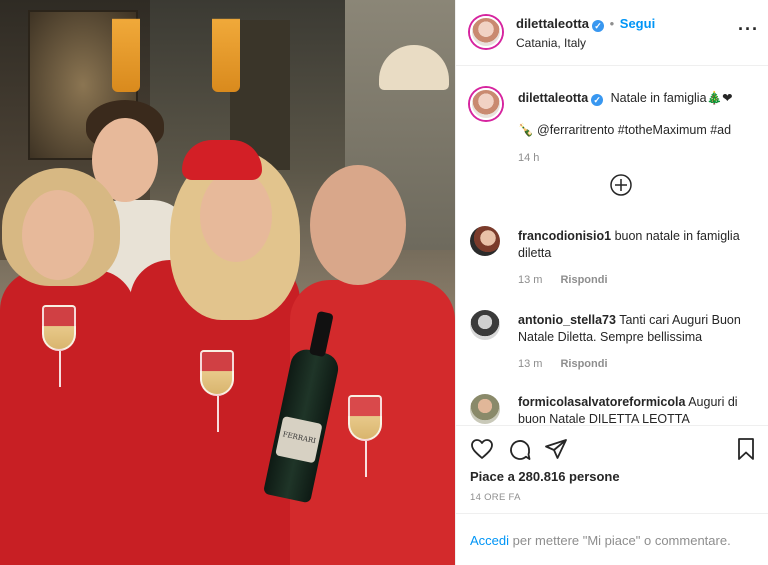  Describe the element at coordinates (556, 449) in the screenshot. I see `share-icon` at that location.